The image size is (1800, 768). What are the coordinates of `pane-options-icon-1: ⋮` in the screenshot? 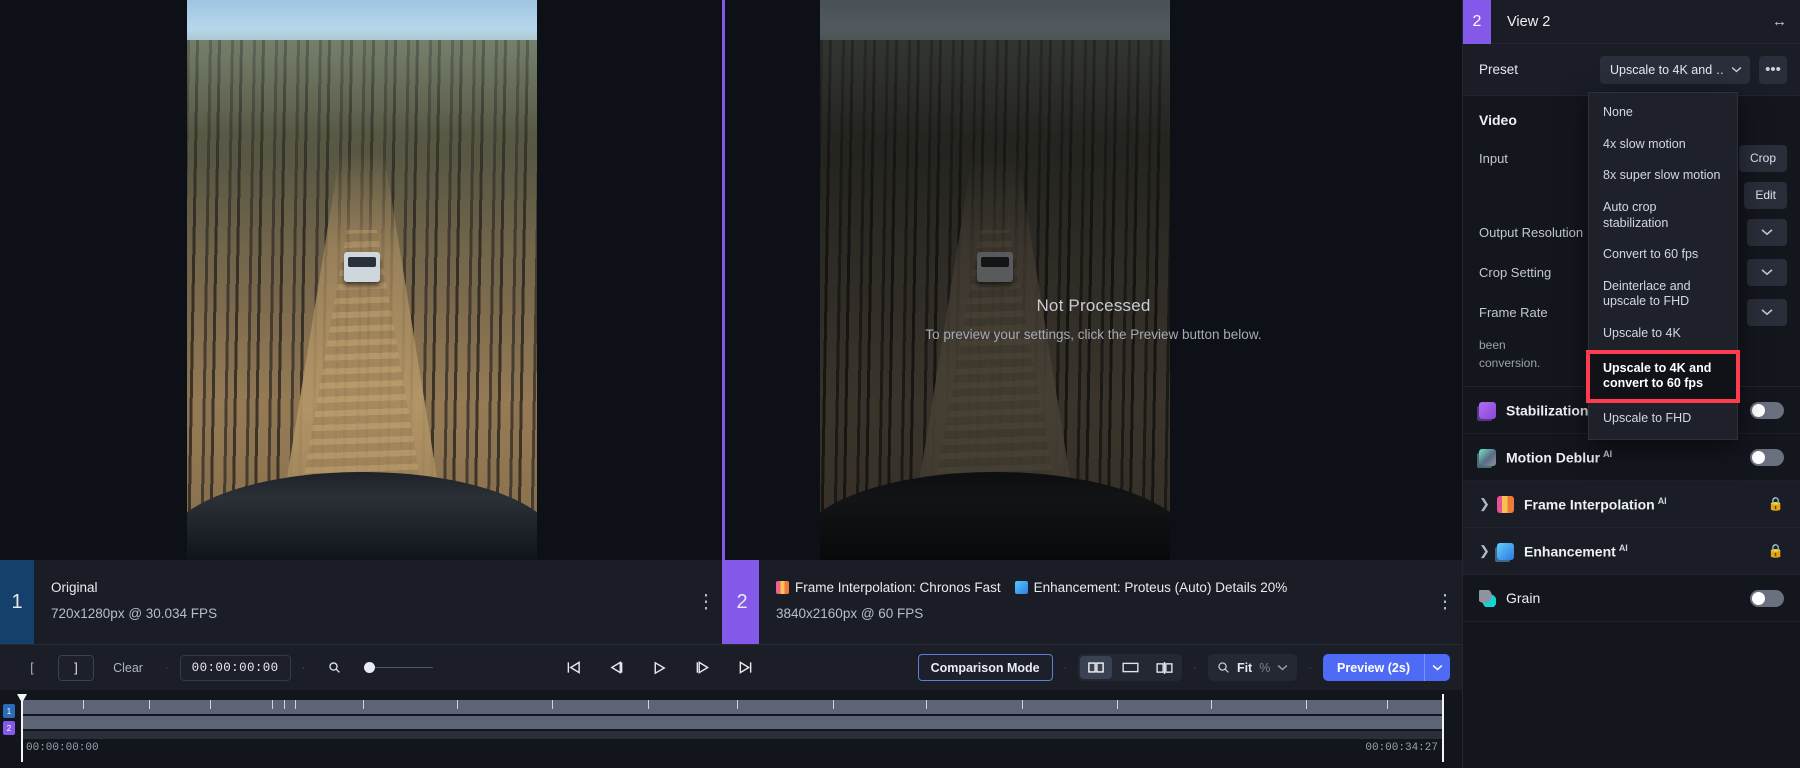 It's located at (706, 602).